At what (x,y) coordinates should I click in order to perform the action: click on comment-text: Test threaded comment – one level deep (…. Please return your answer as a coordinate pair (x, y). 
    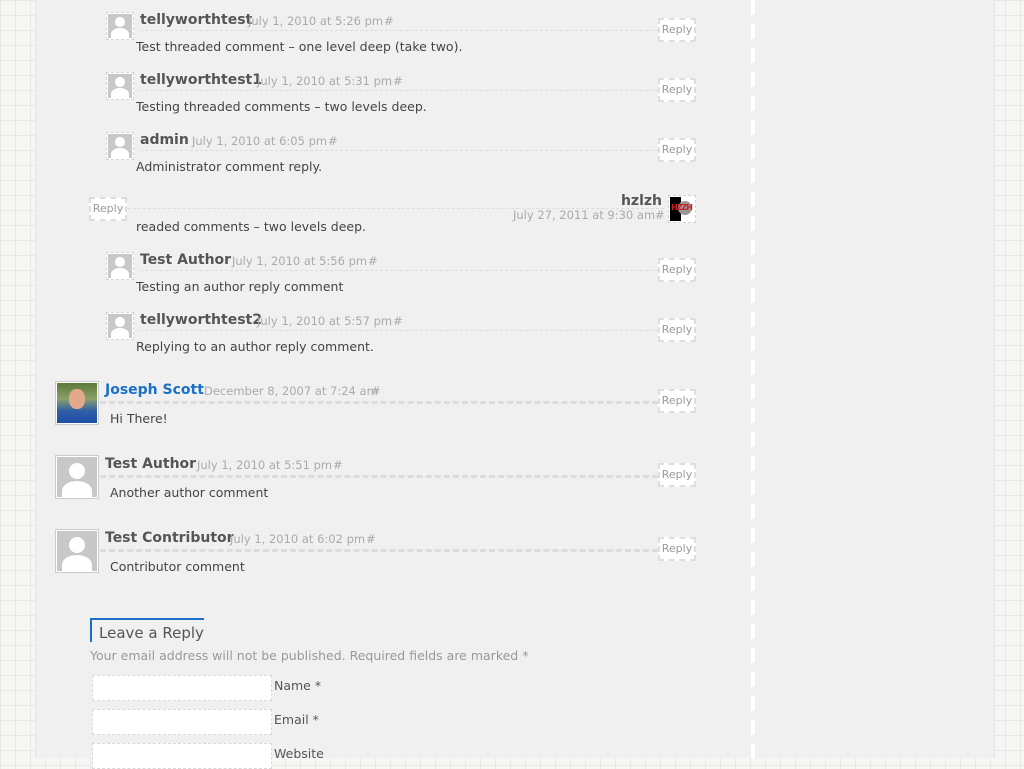
    Looking at the image, I should click on (299, 46).